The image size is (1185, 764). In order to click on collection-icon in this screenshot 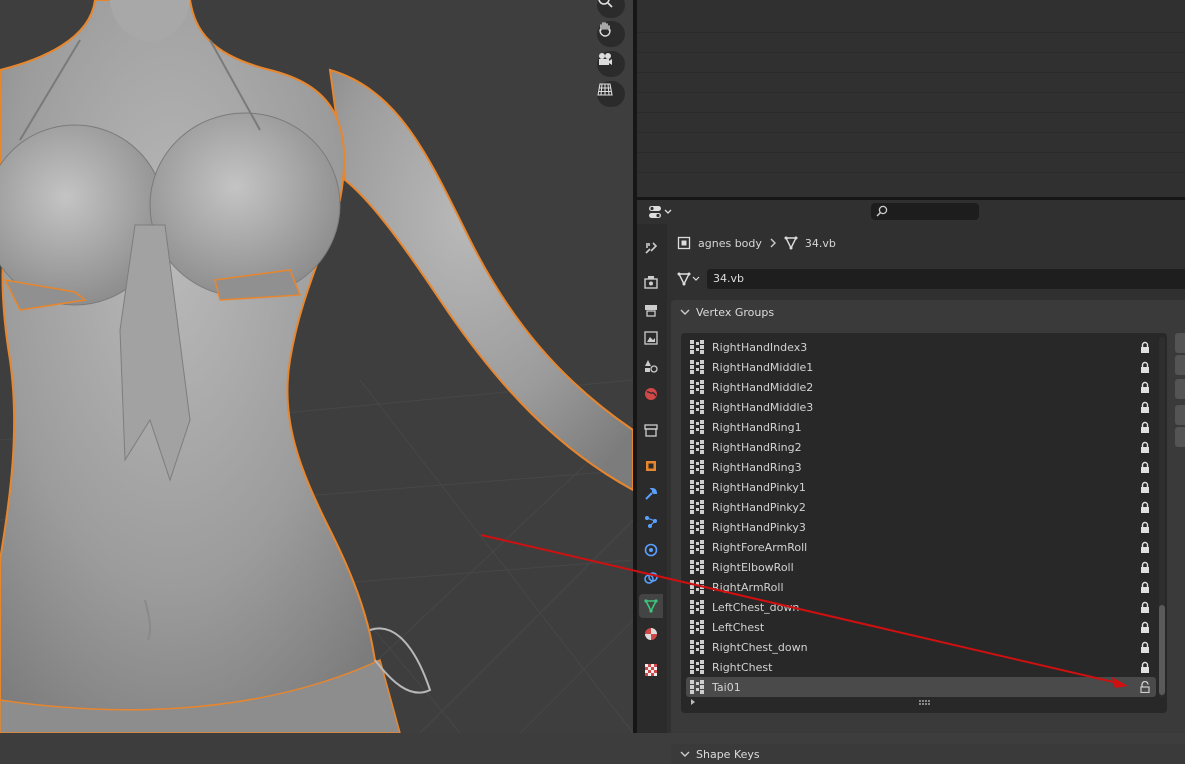, I will do `click(651, 430)`.